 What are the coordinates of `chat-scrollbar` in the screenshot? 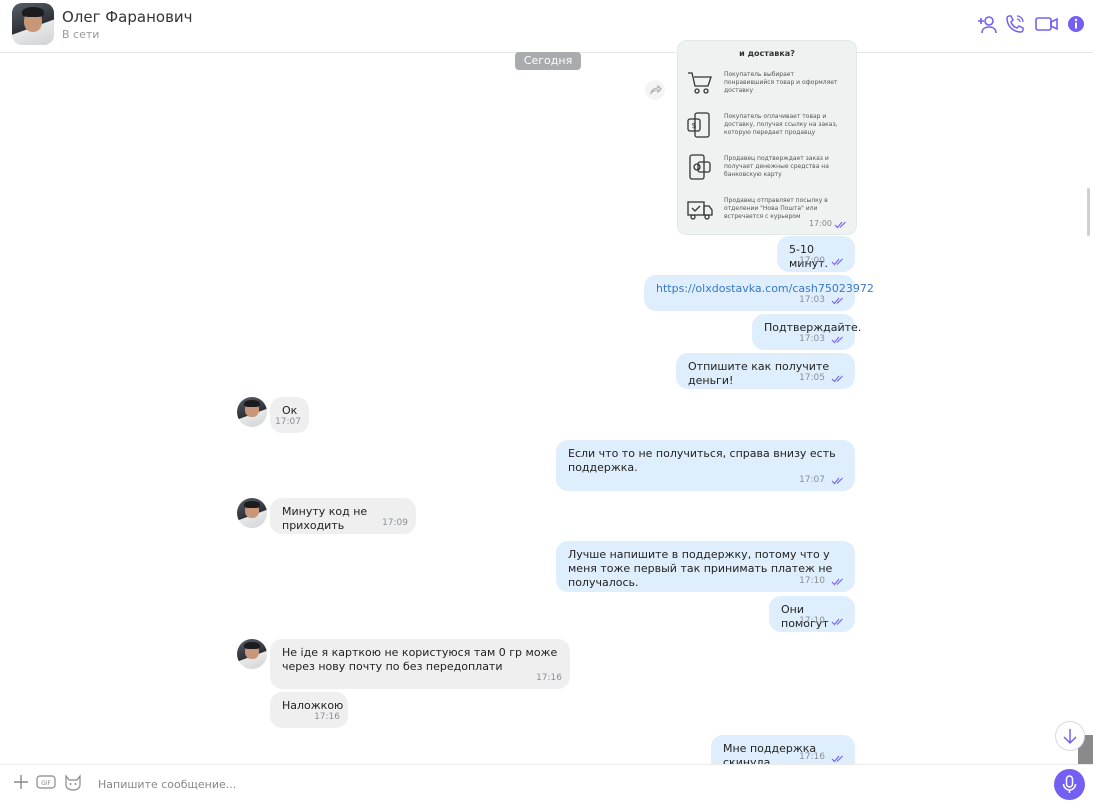 It's located at (1088, 408).